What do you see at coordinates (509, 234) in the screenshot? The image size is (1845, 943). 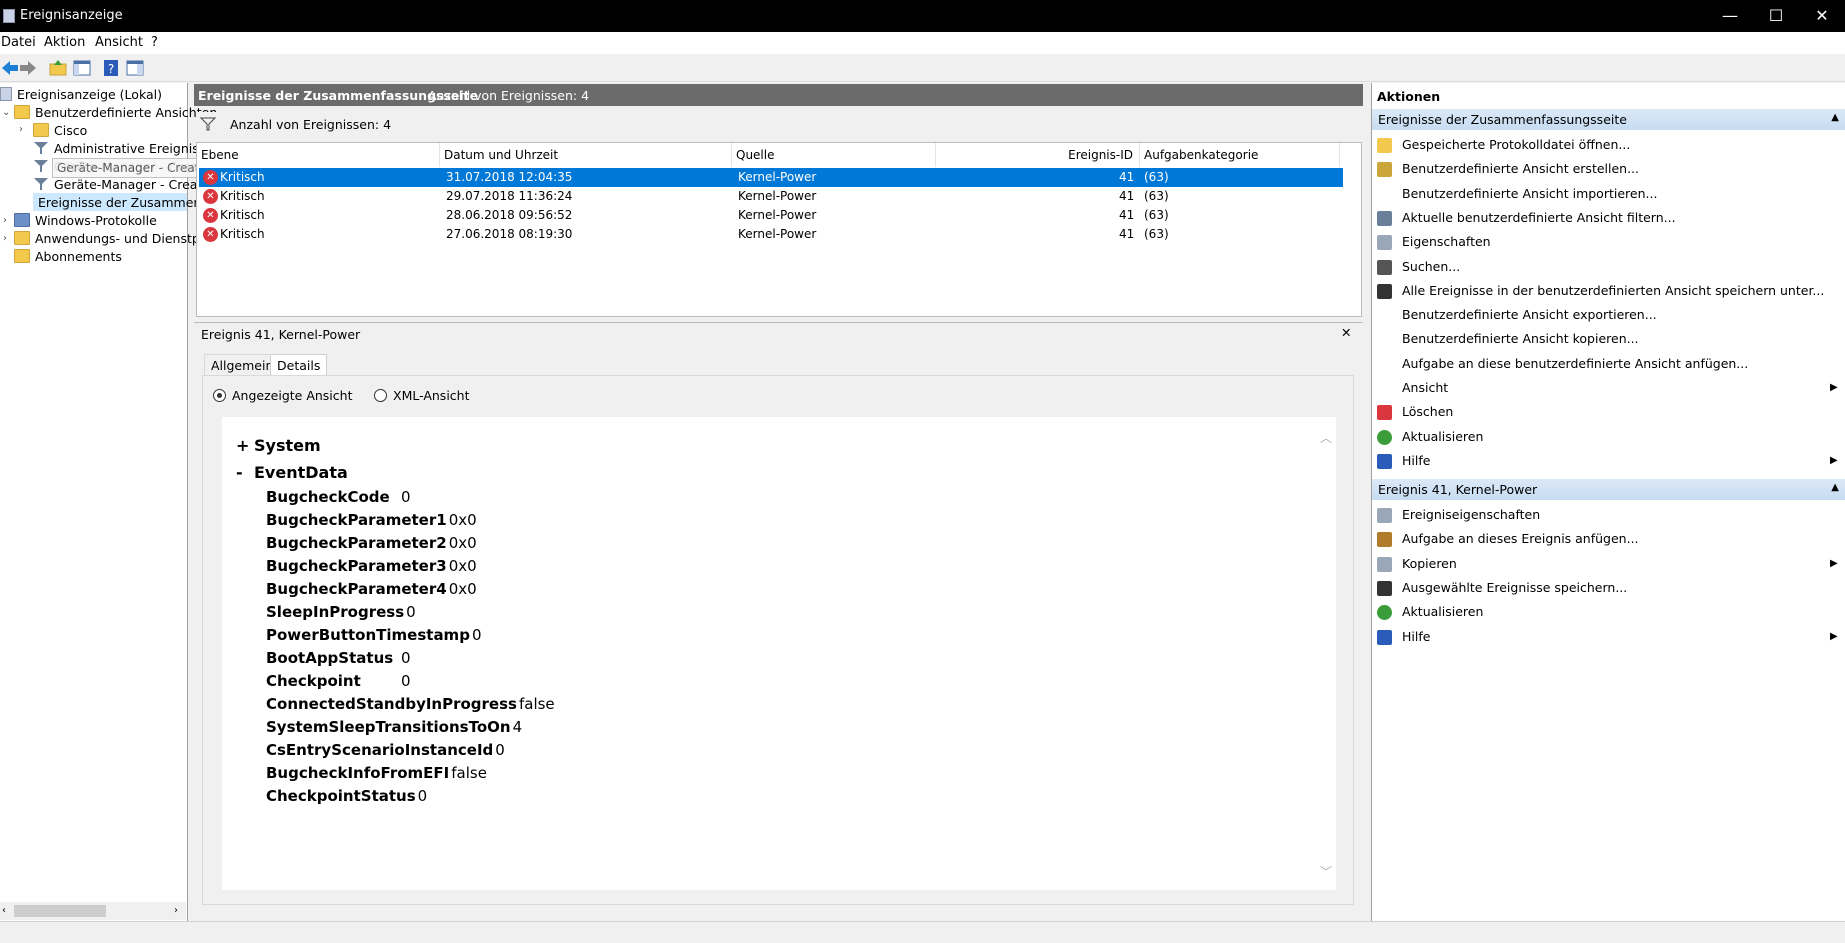 I see `cell-date: 27.06.2018 08:19:30` at bounding box center [509, 234].